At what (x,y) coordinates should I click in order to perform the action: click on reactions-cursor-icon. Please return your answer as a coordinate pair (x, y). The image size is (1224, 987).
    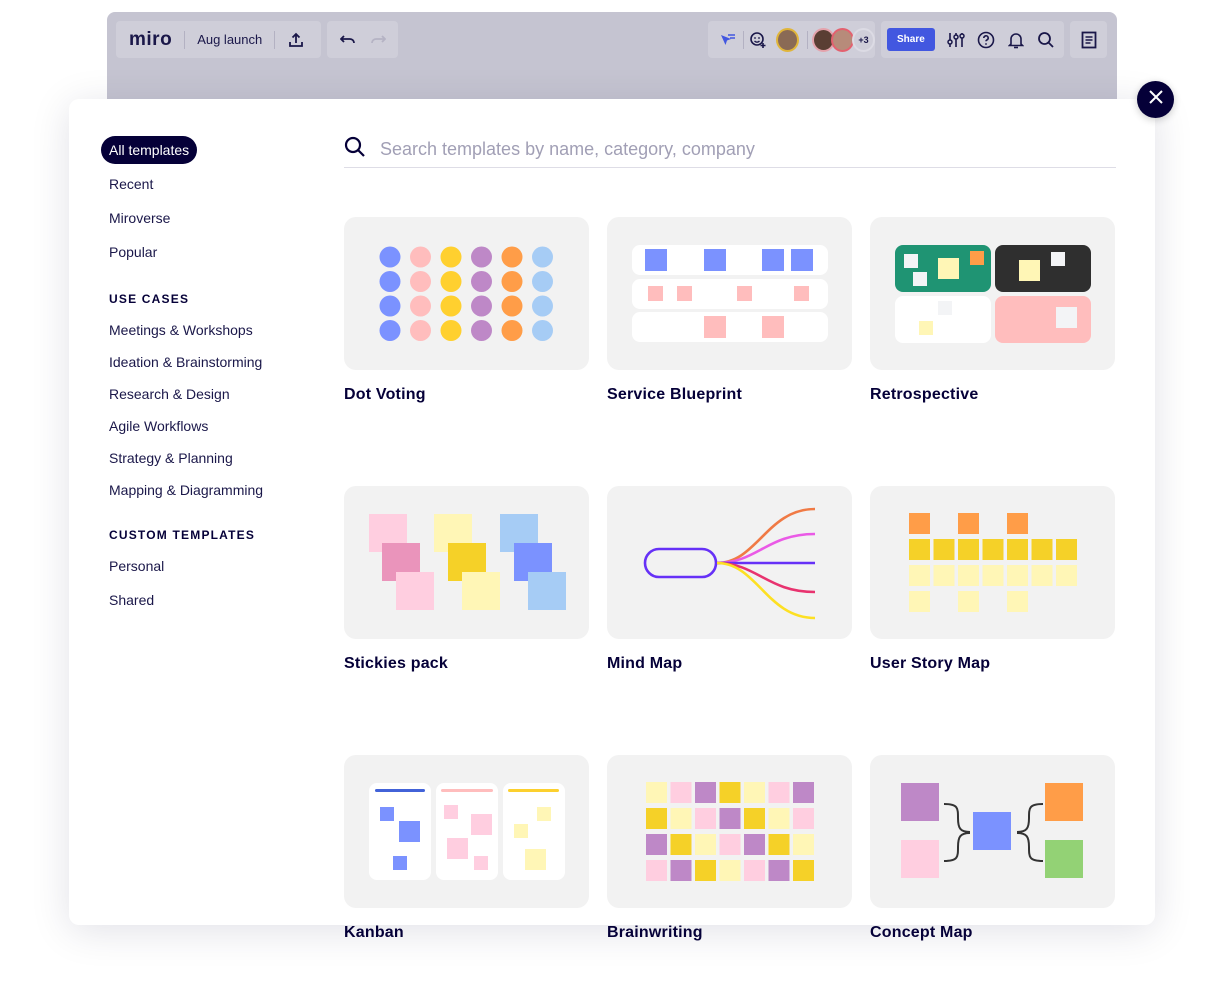
    Looking at the image, I should click on (728, 40).